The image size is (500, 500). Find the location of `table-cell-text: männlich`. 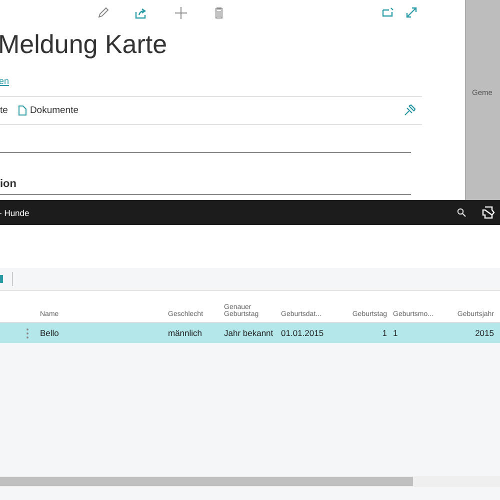

table-cell-text: männlich is located at coordinates (185, 333).